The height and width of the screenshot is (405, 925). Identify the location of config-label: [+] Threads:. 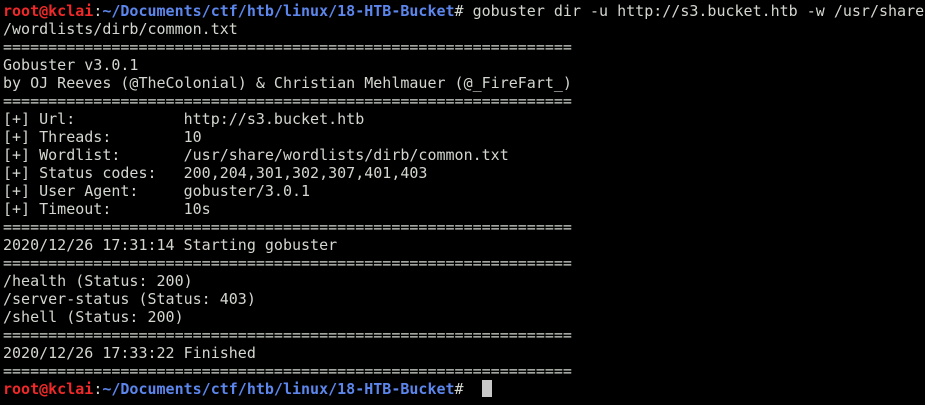
(93, 137).